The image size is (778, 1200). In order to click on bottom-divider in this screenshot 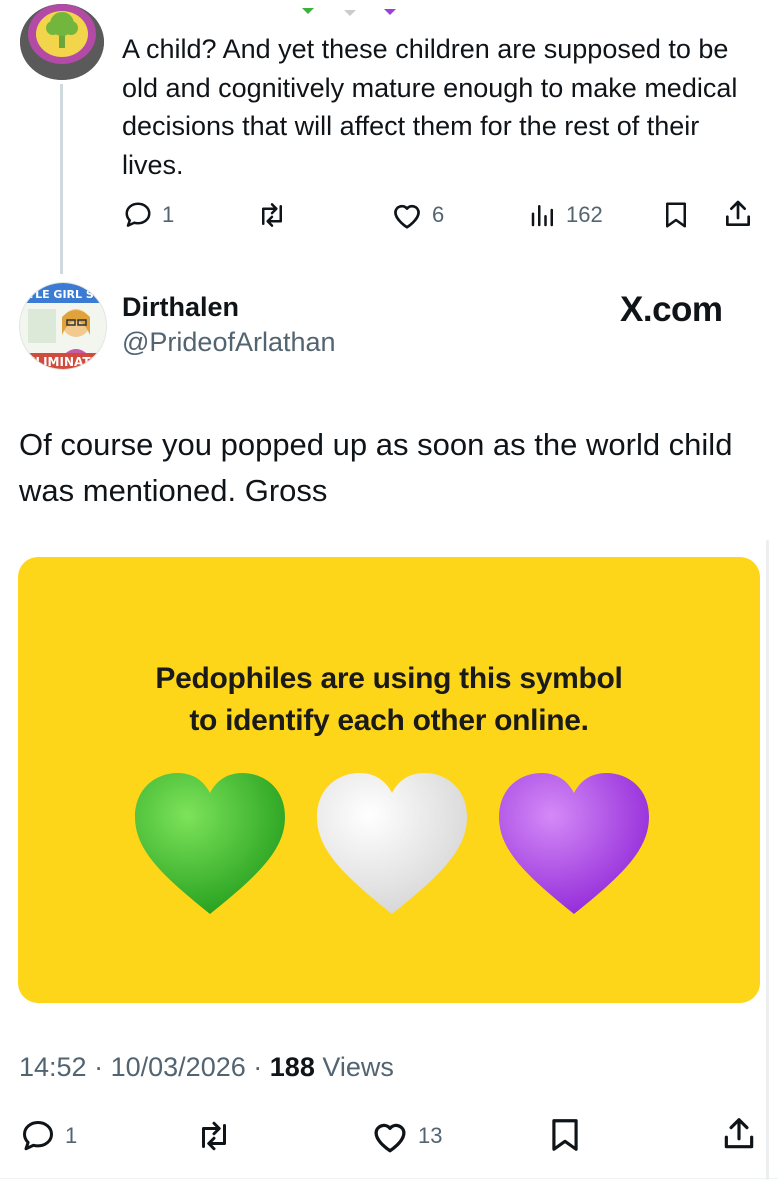, I will do `click(389, 1178)`.